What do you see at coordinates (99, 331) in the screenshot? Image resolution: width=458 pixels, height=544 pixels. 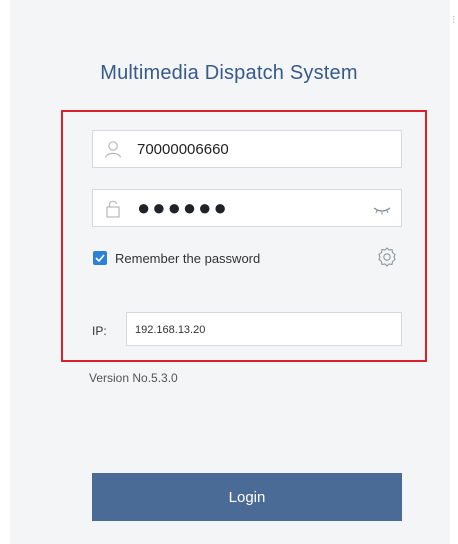 I see `ip-label: IP:` at bounding box center [99, 331].